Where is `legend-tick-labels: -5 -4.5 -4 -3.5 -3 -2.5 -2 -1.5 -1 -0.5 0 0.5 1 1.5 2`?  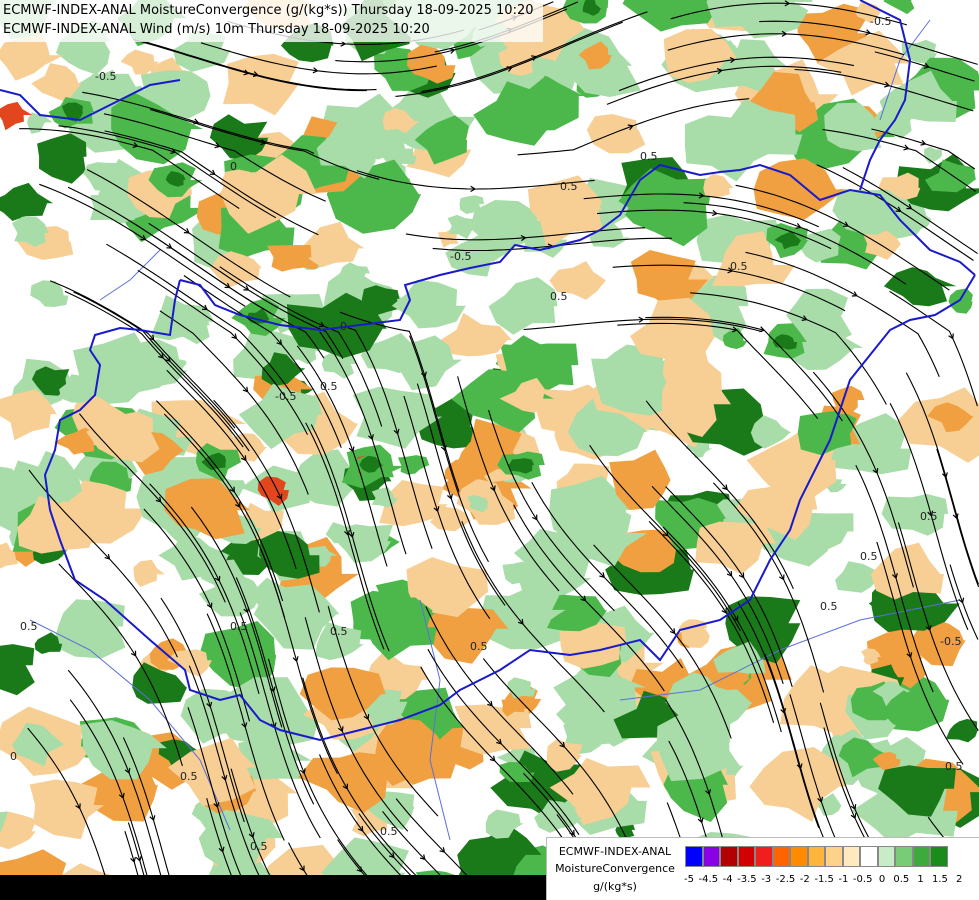
legend-tick-labels: -5 -4.5 -4 -3.5 -3 -2.5 -2 -1.5 -1 -0.5 0 0.5 1 1.5 2 is located at coordinates (829, 881).